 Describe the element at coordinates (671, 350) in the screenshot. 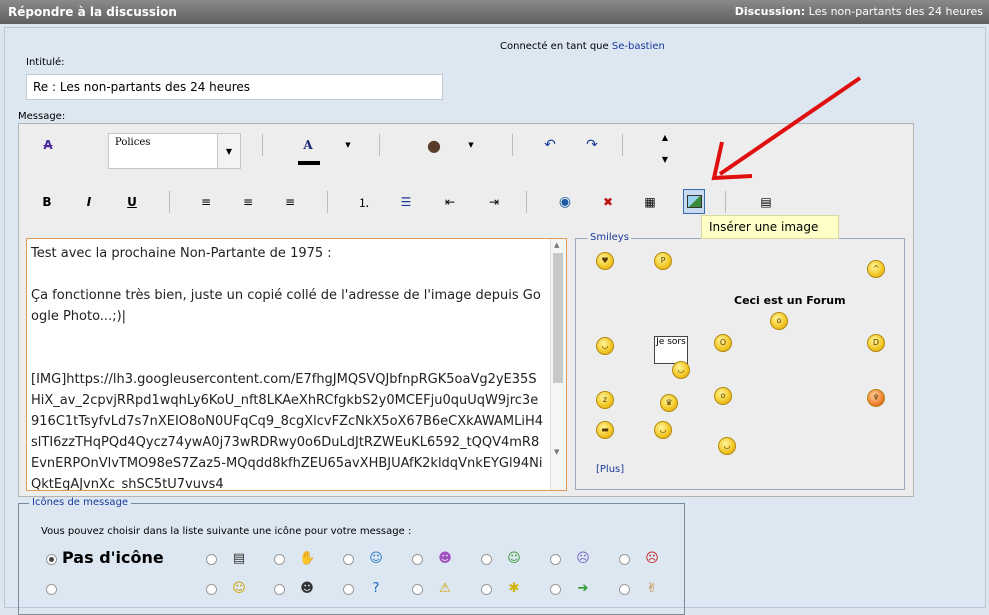

I see `sign-smiley-text: Je sors` at that location.